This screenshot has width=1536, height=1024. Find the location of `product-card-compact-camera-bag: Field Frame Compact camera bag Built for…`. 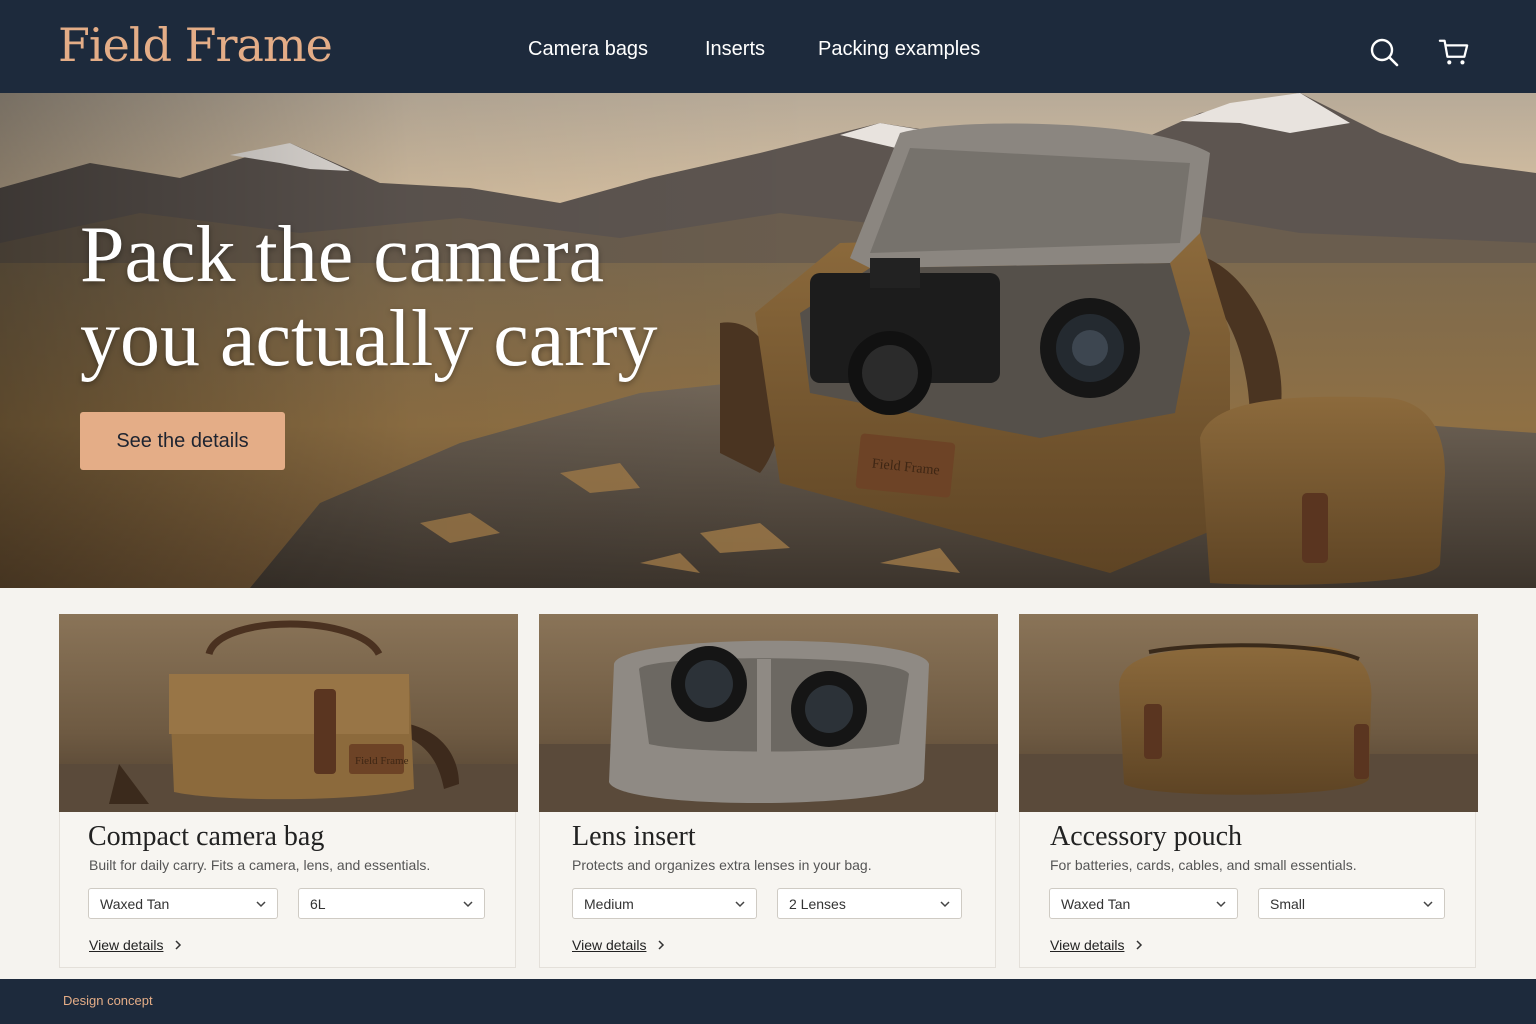

product-card-compact-camera-bag: Field Frame Compact camera bag Built for… is located at coordinates (288, 791).